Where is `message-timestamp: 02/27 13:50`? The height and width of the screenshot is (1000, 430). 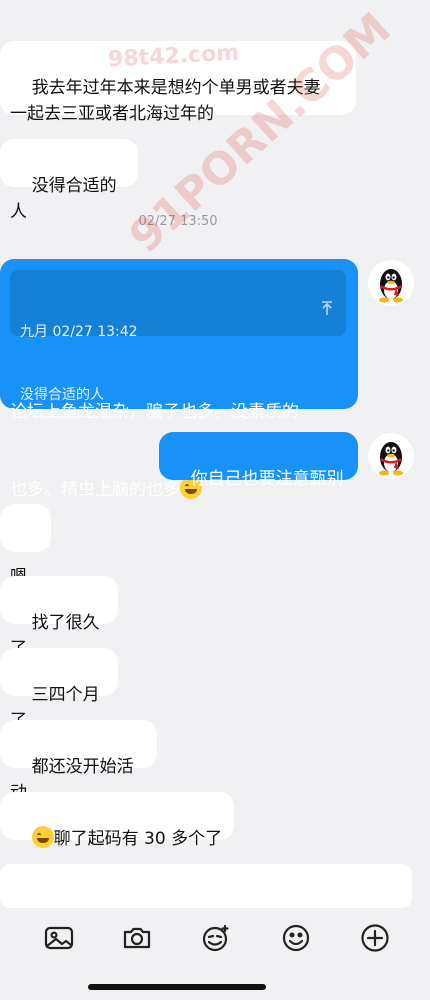
message-timestamp: 02/27 13:50 is located at coordinates (178, 221).